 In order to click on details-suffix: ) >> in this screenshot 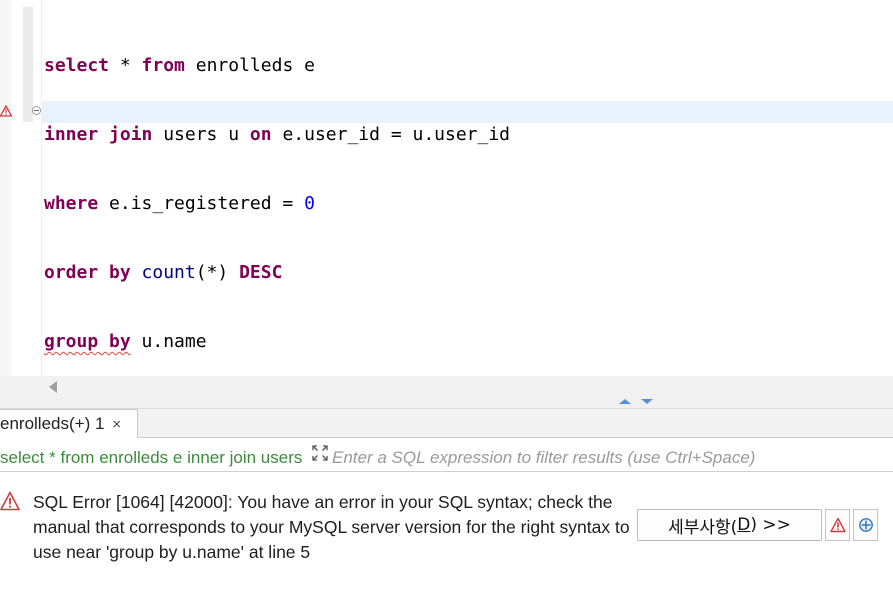, I will do `click(770, 525)`.